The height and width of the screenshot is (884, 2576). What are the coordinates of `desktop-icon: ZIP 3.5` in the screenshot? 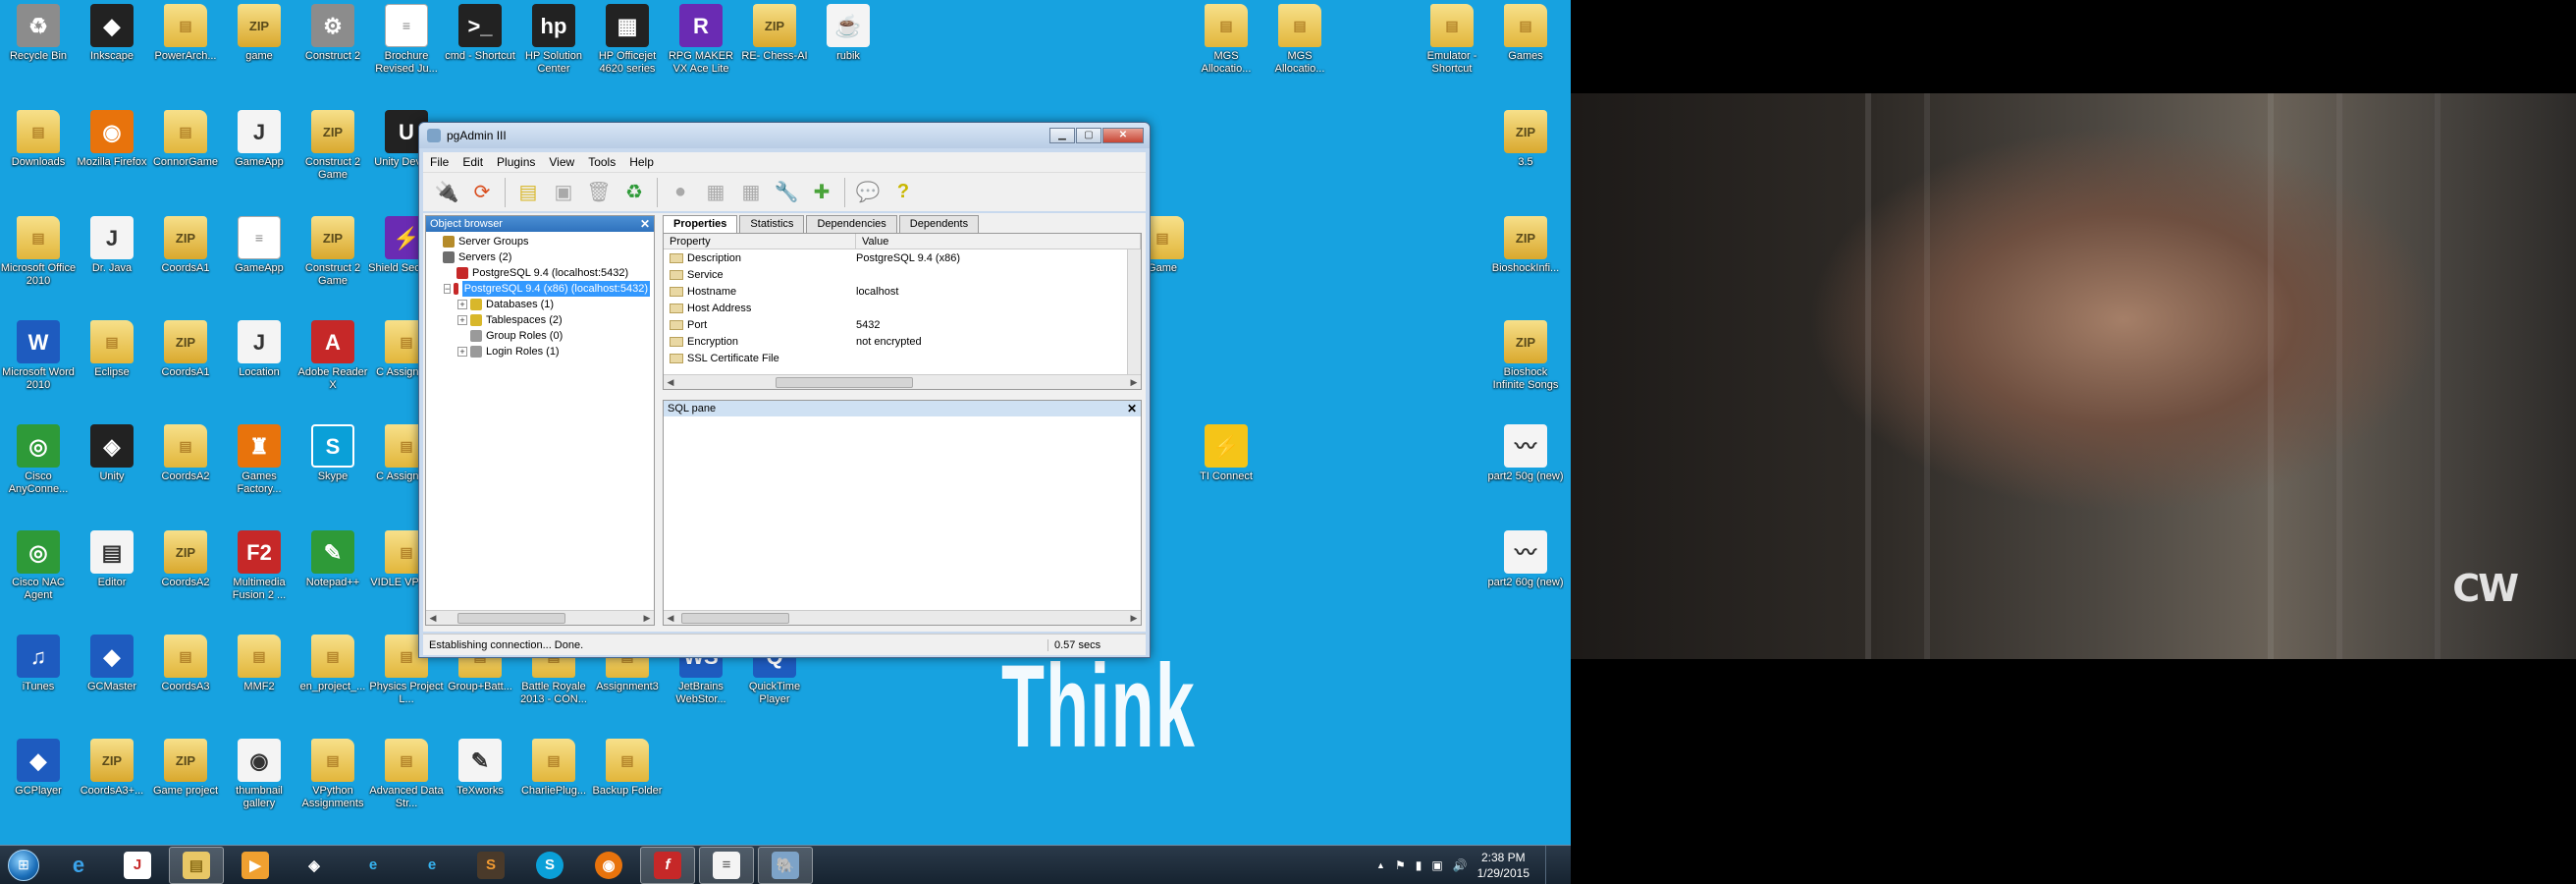 It's located at (1525, 139).